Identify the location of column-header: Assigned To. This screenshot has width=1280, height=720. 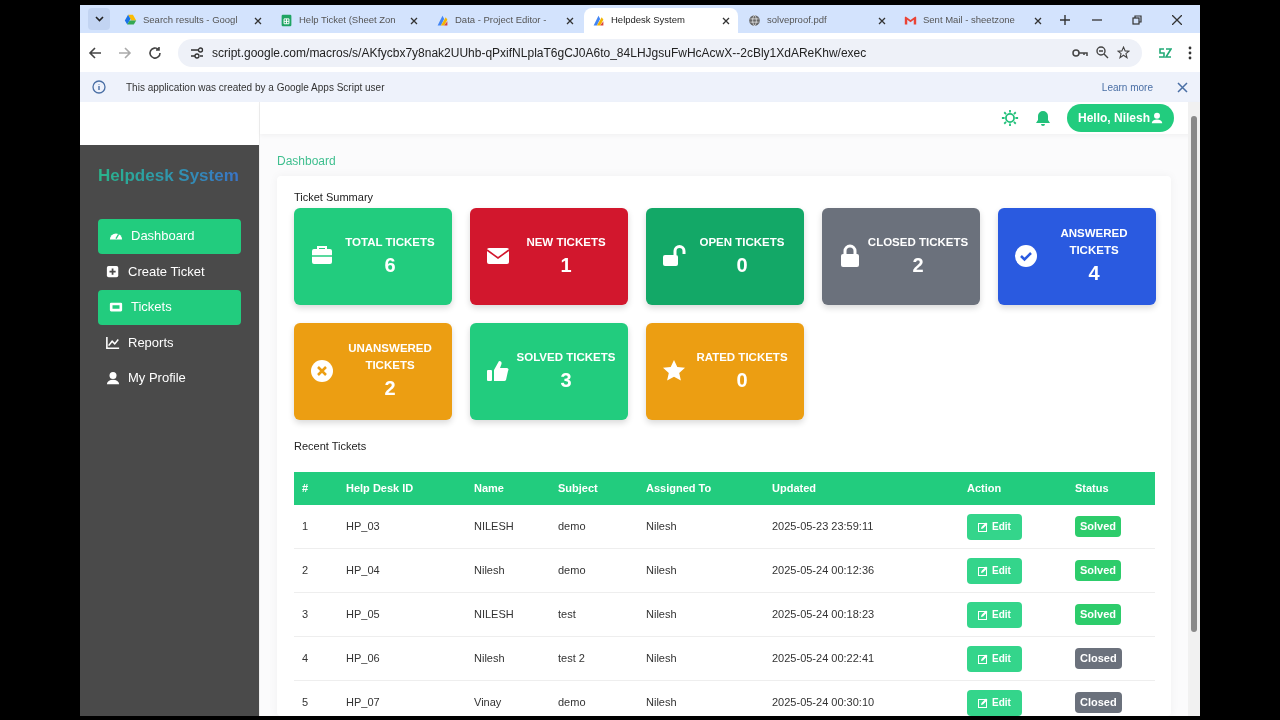
(679, 489).